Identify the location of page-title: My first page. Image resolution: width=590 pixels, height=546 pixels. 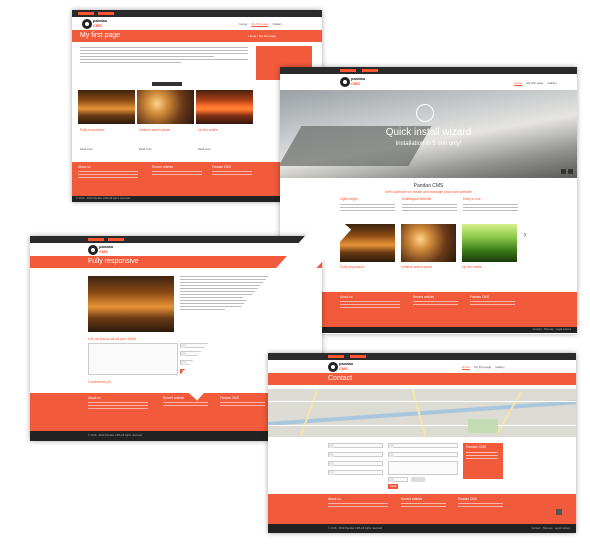
(100, 35).